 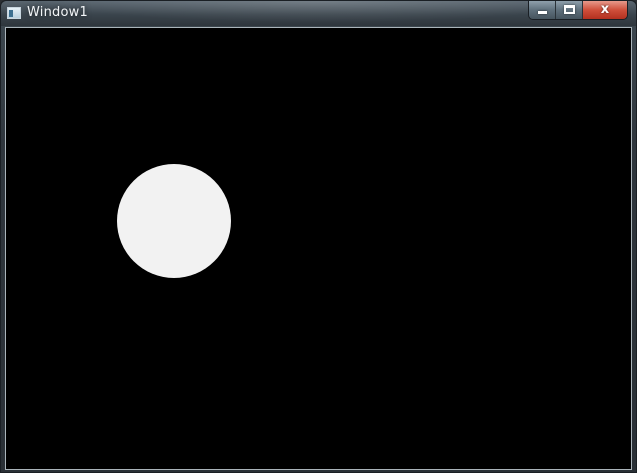 I want to click on maximize-icon, so click(x=569, y=9).